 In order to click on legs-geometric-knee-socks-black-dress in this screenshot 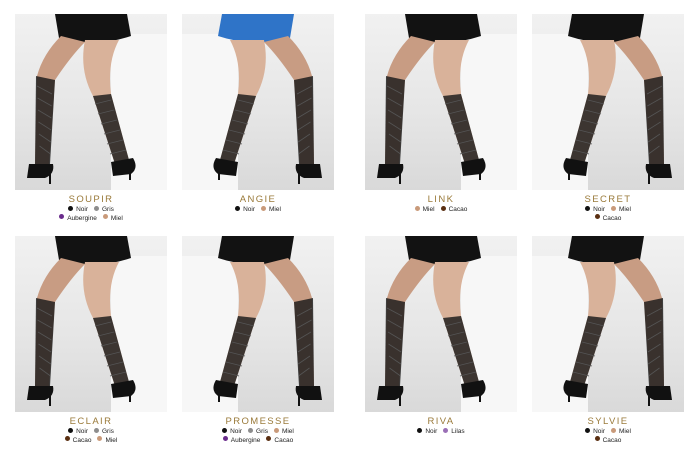, I will do `click(602, 102)`.